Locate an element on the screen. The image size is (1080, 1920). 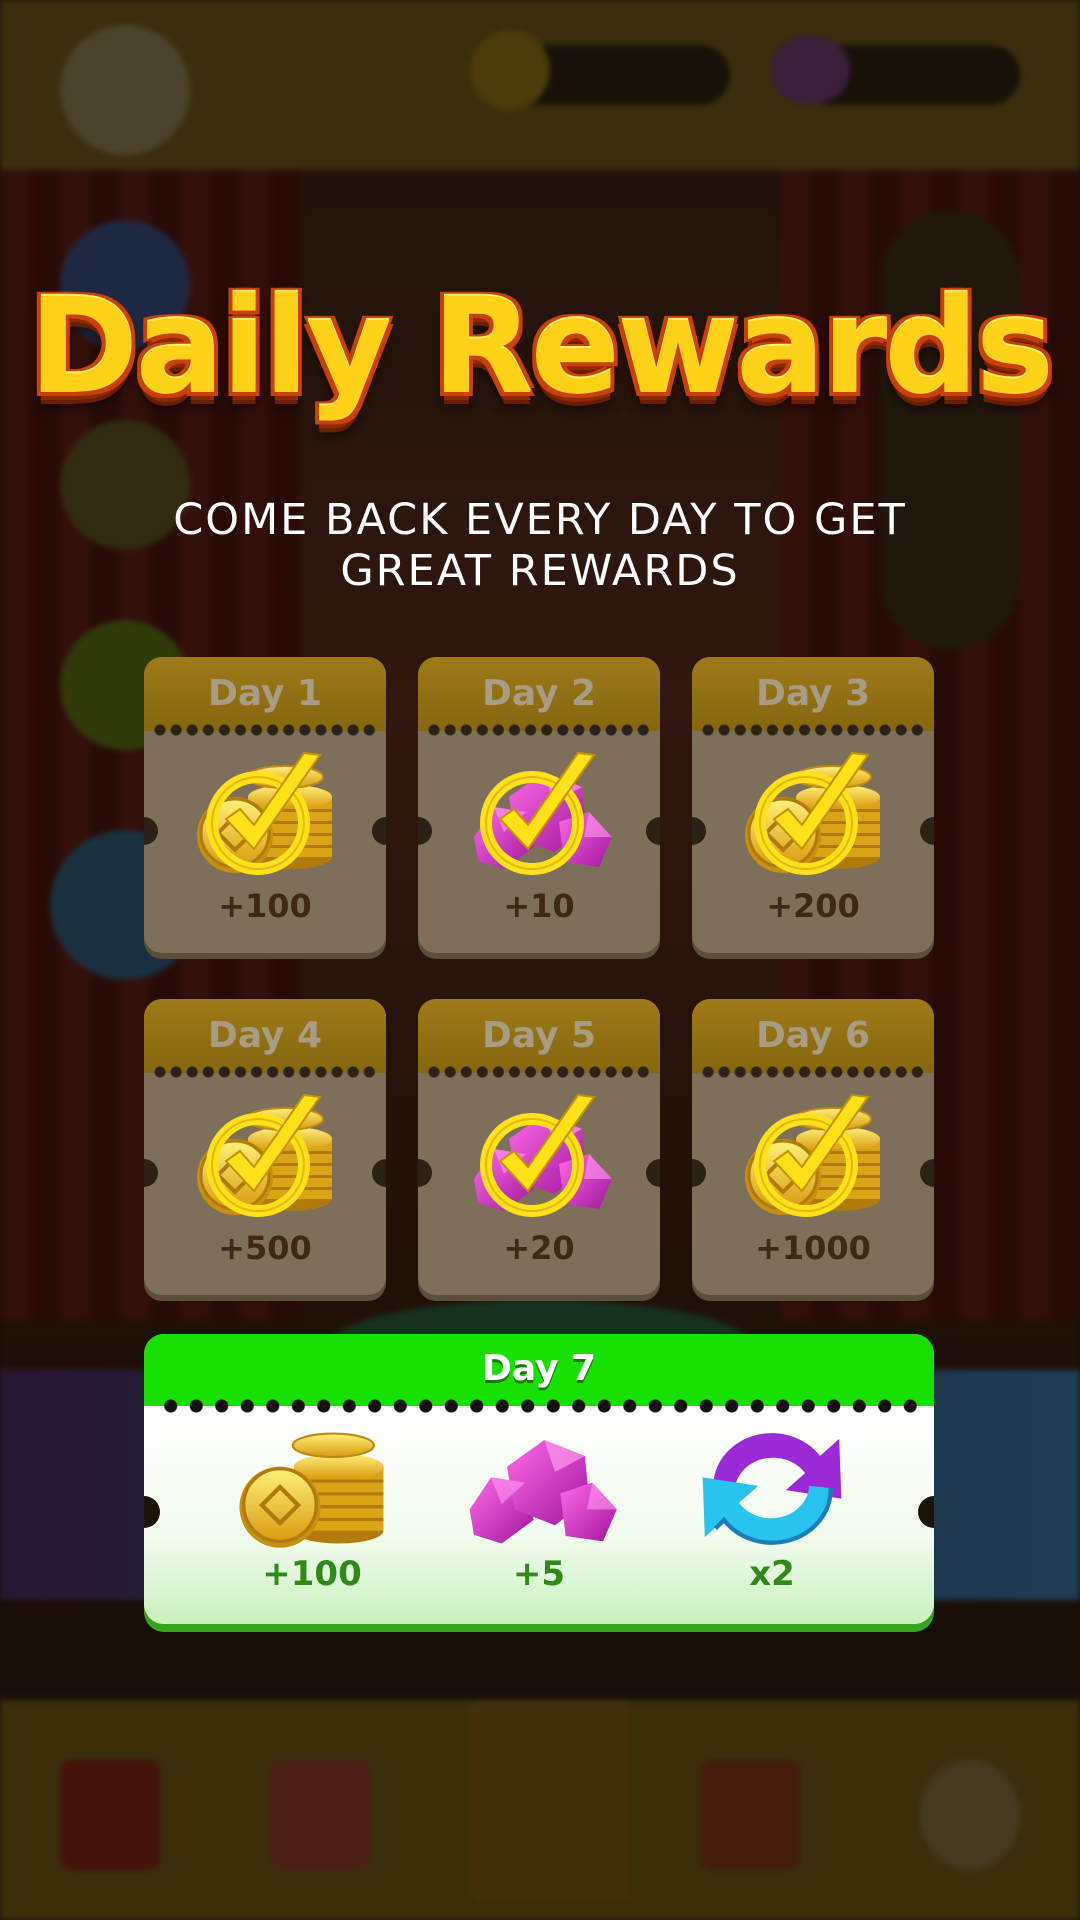
coin-stack-icon is located at coordinates (312, 1488).